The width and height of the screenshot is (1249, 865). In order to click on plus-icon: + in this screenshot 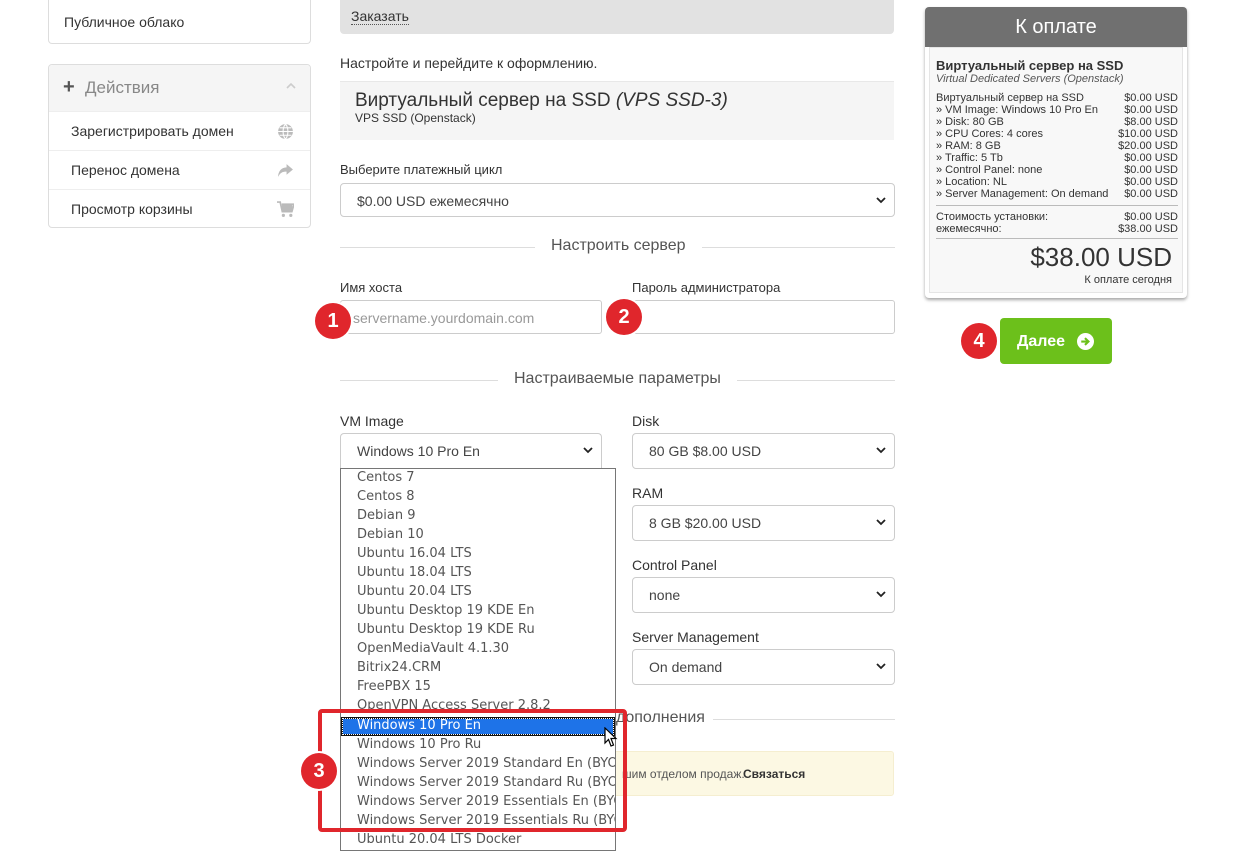, I will do `click(69, 87)`.